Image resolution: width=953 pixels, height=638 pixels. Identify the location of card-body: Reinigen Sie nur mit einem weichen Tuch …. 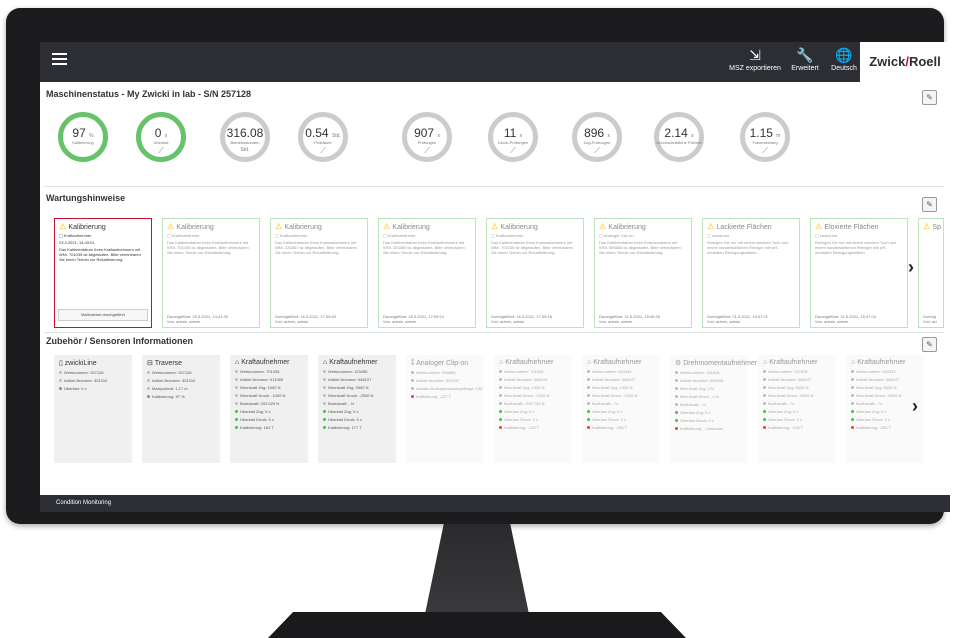
(748, 247).